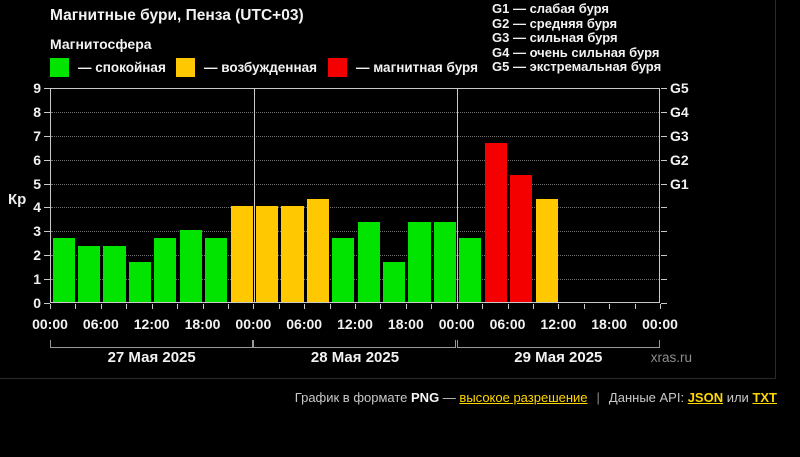  I want to click on txt-api-link: TXT, so click(764, 397).